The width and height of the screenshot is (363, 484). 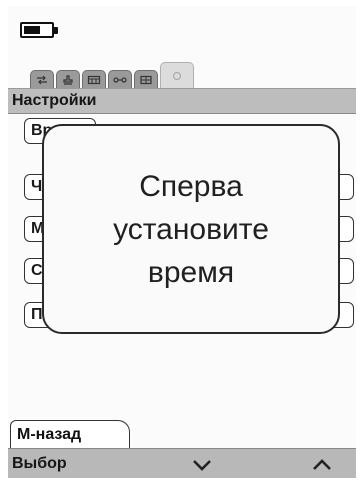 I want to click on chevron-up-icon, so click(x=322, y=465).